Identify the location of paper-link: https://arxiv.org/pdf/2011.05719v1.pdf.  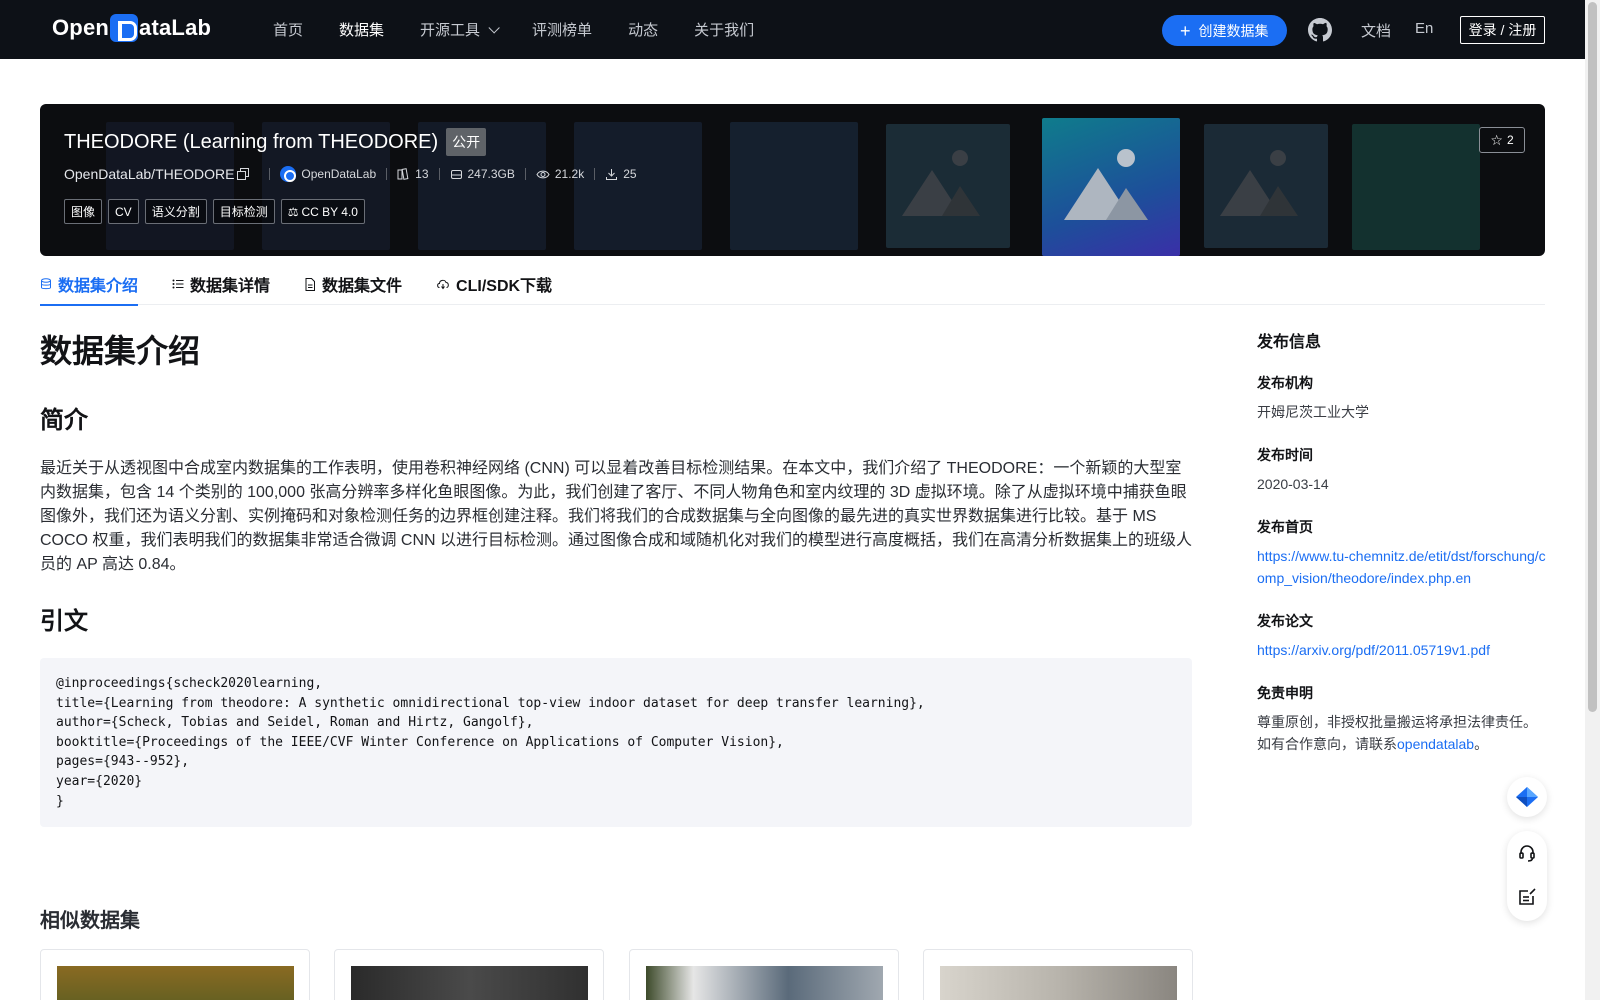
(1402, 650).